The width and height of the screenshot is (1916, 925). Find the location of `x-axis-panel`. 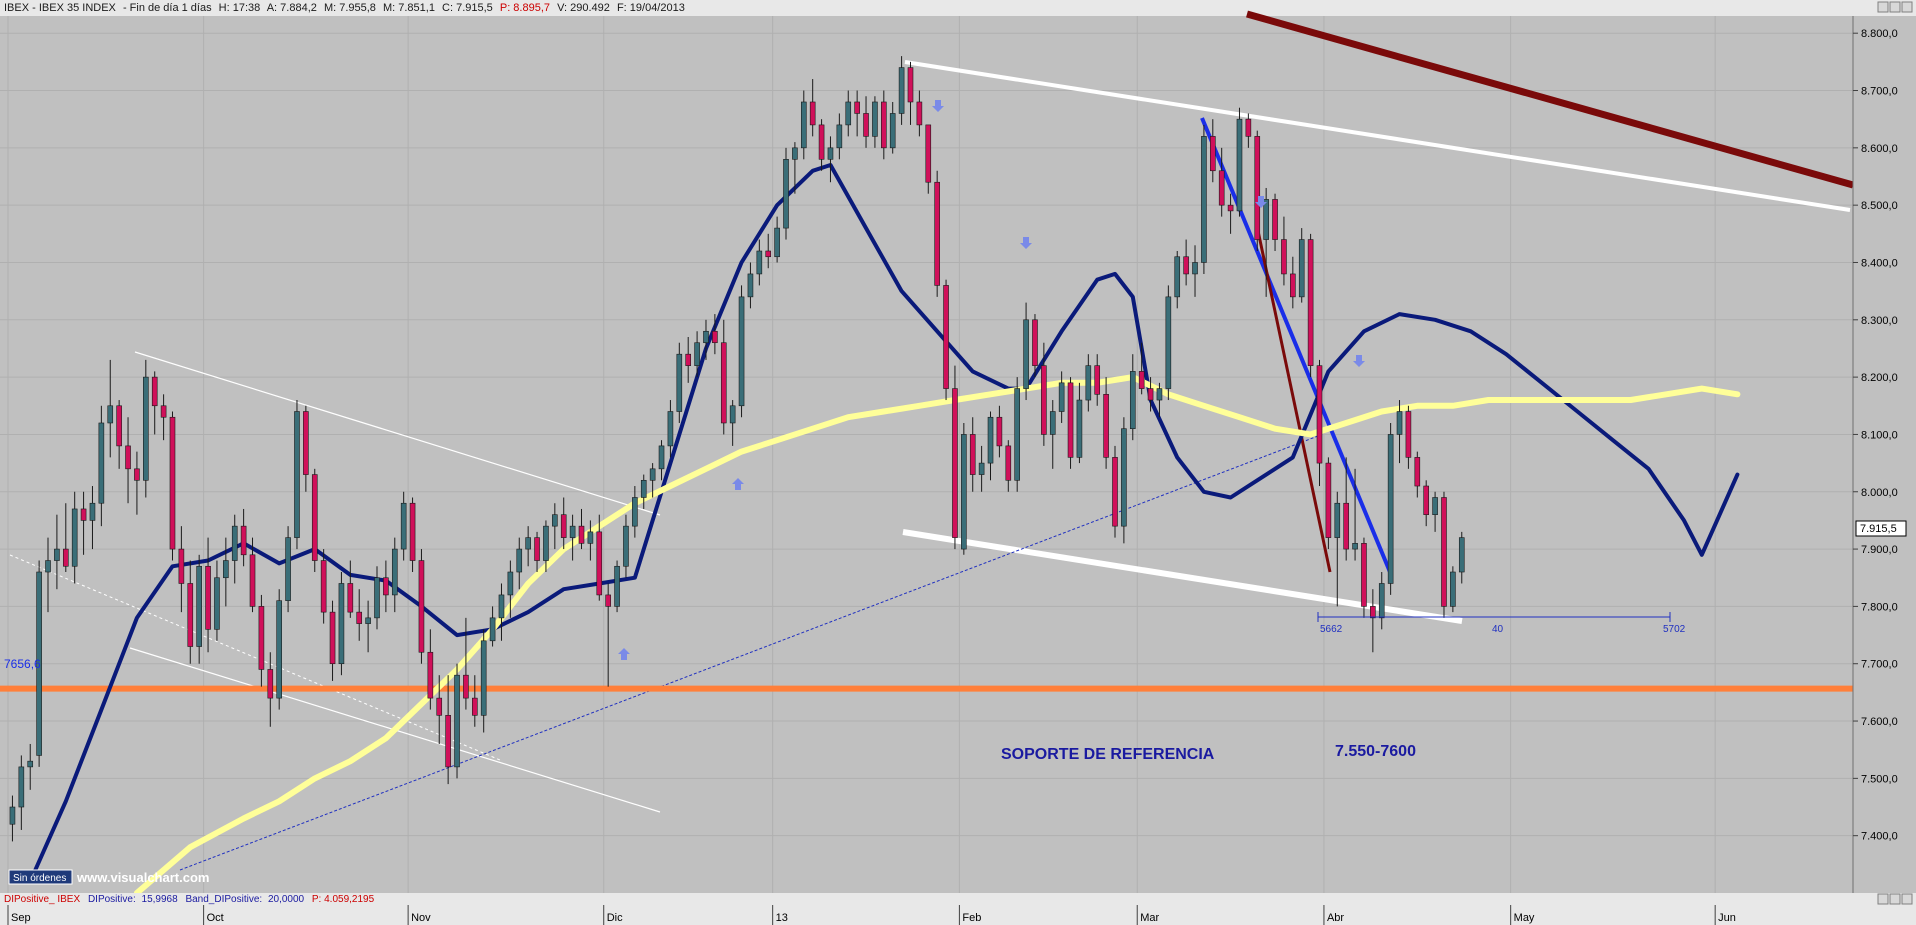

x-axis-panel is located at coordinates (958, 915).